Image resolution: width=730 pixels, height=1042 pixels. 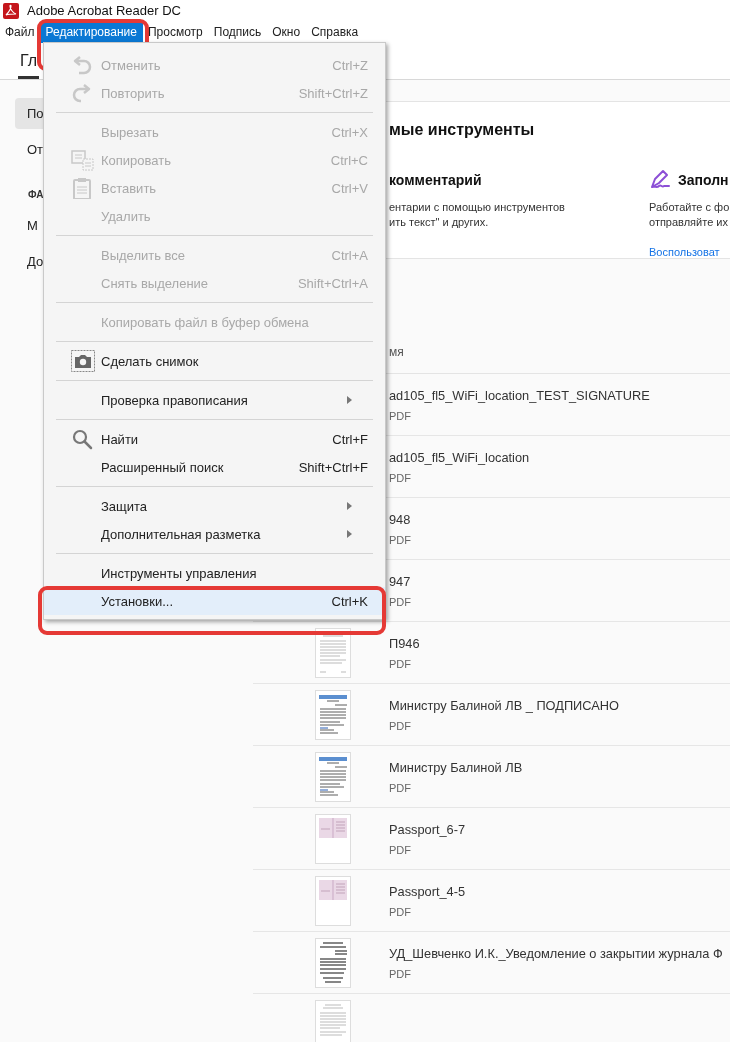 I want to click on file-name: Министру Балиной ЛВ, so click(x=456, y=767).